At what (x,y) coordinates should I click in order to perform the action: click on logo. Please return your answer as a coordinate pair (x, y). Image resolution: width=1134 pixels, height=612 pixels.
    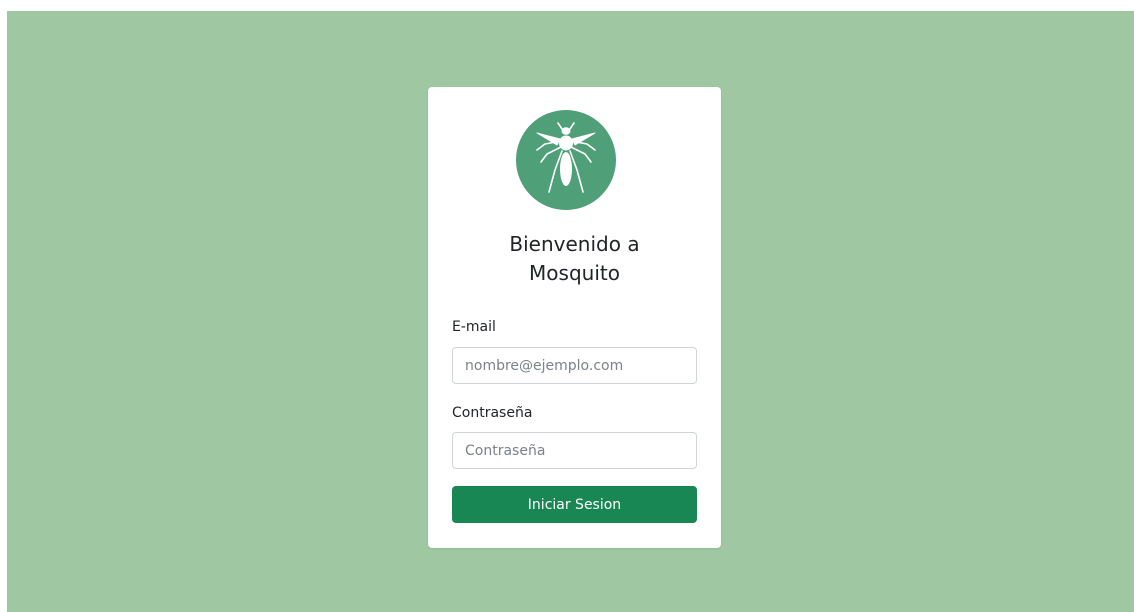
    Looking at the image, I should click on (566, 160).